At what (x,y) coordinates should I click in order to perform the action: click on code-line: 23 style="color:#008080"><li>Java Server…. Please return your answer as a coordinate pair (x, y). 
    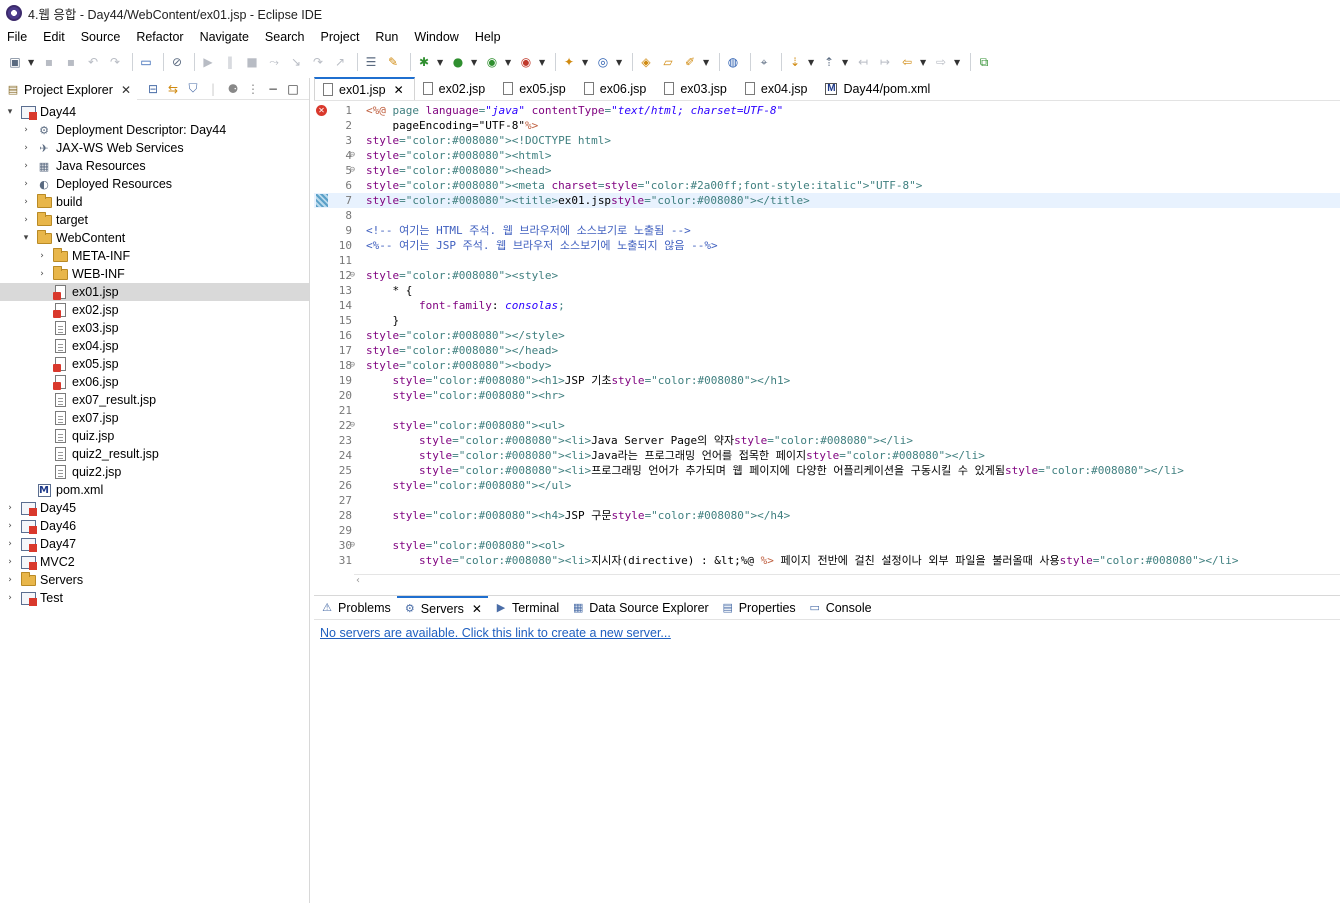
    Looking at the image, I should click on (827, 440).